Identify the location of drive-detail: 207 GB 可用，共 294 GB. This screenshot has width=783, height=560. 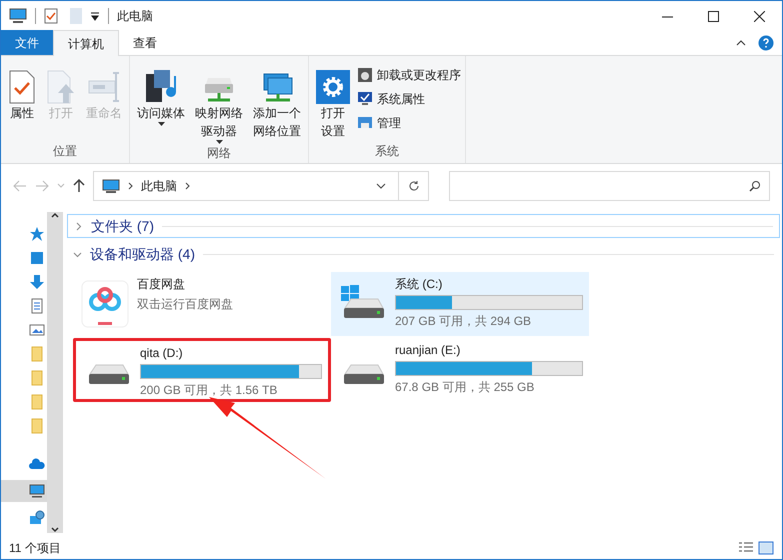
(463, 321).